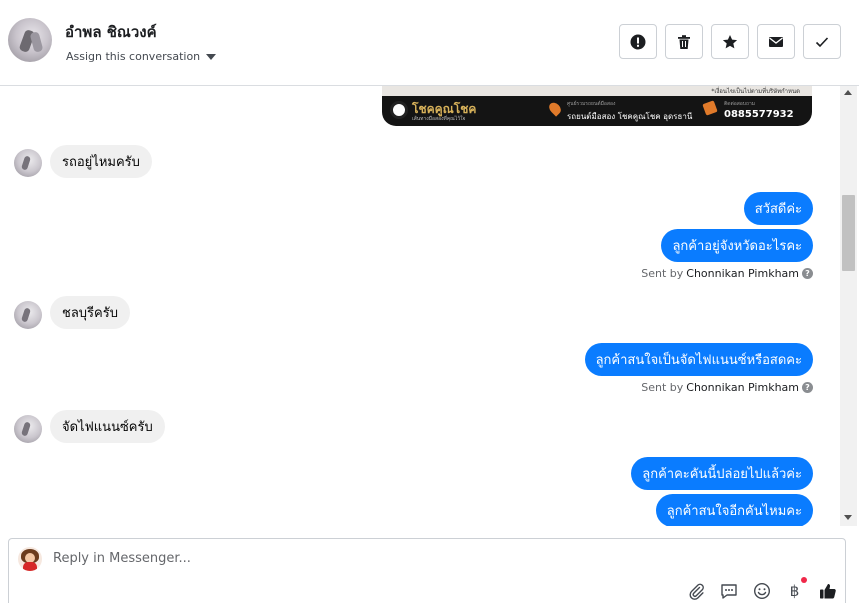 The width and height of the screenshot is (859, 603). I want to click on contact-name: อำพล ชิณวงค์, so click(111, 32).